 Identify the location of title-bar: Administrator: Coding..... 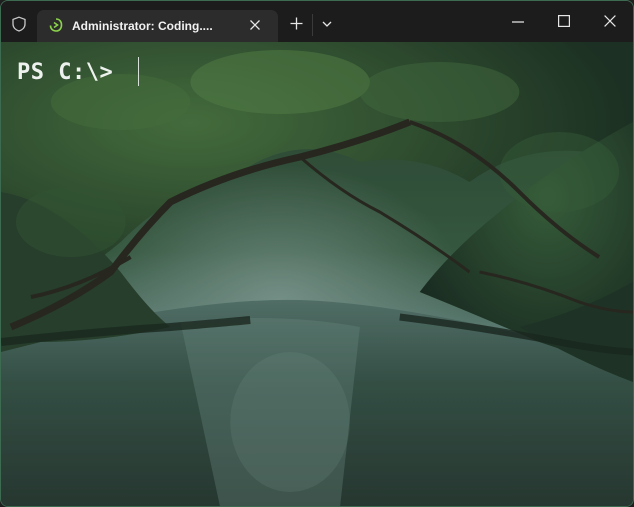
(317, 21).